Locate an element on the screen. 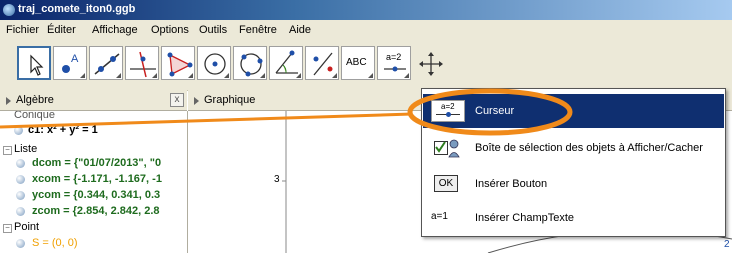  ok-button-icon: OK is located at coordinates (448, 184).